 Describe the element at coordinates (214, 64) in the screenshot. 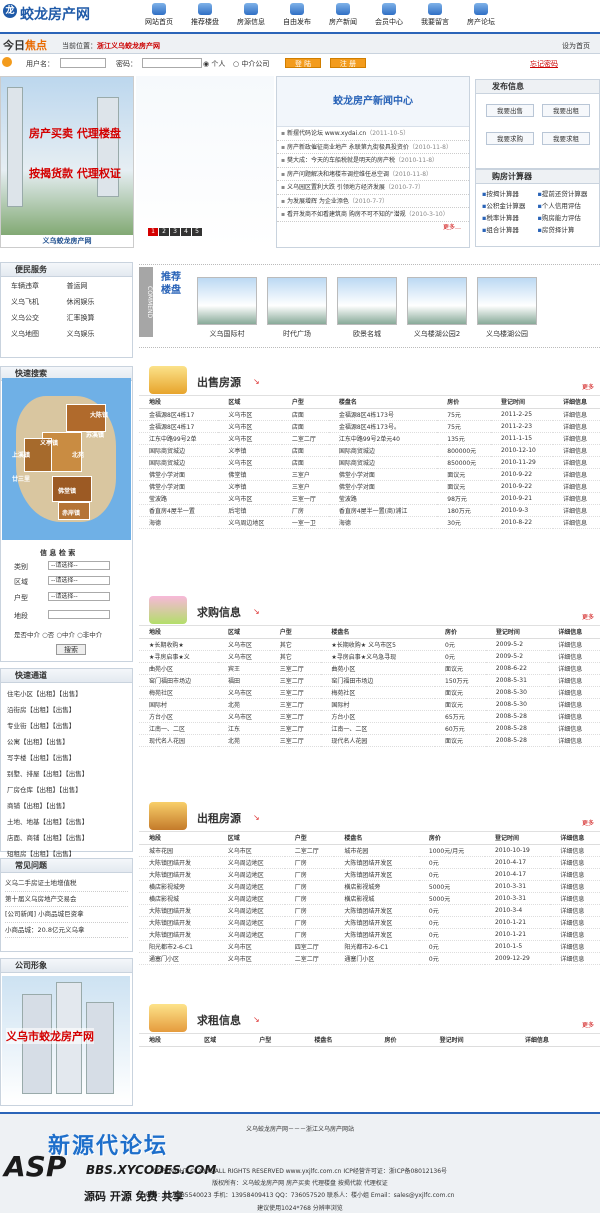

I see `radio-personal: ◉ 个人` at that location.